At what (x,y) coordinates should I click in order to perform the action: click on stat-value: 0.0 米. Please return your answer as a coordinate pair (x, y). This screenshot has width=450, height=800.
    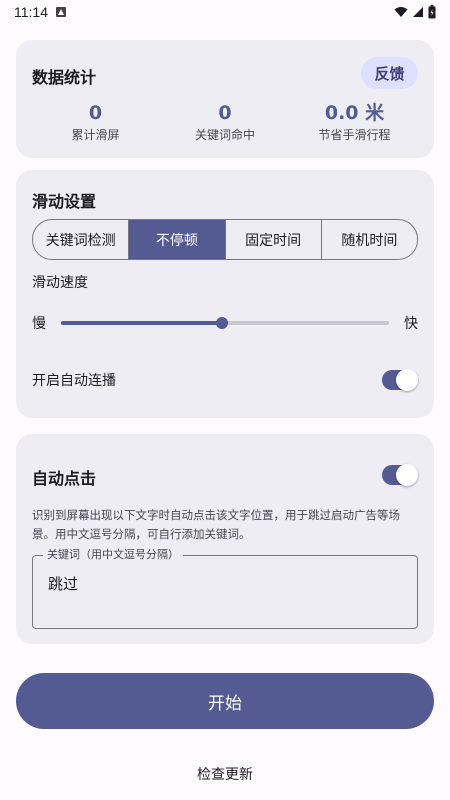
    Looking at the image, I should click on (354, 113).